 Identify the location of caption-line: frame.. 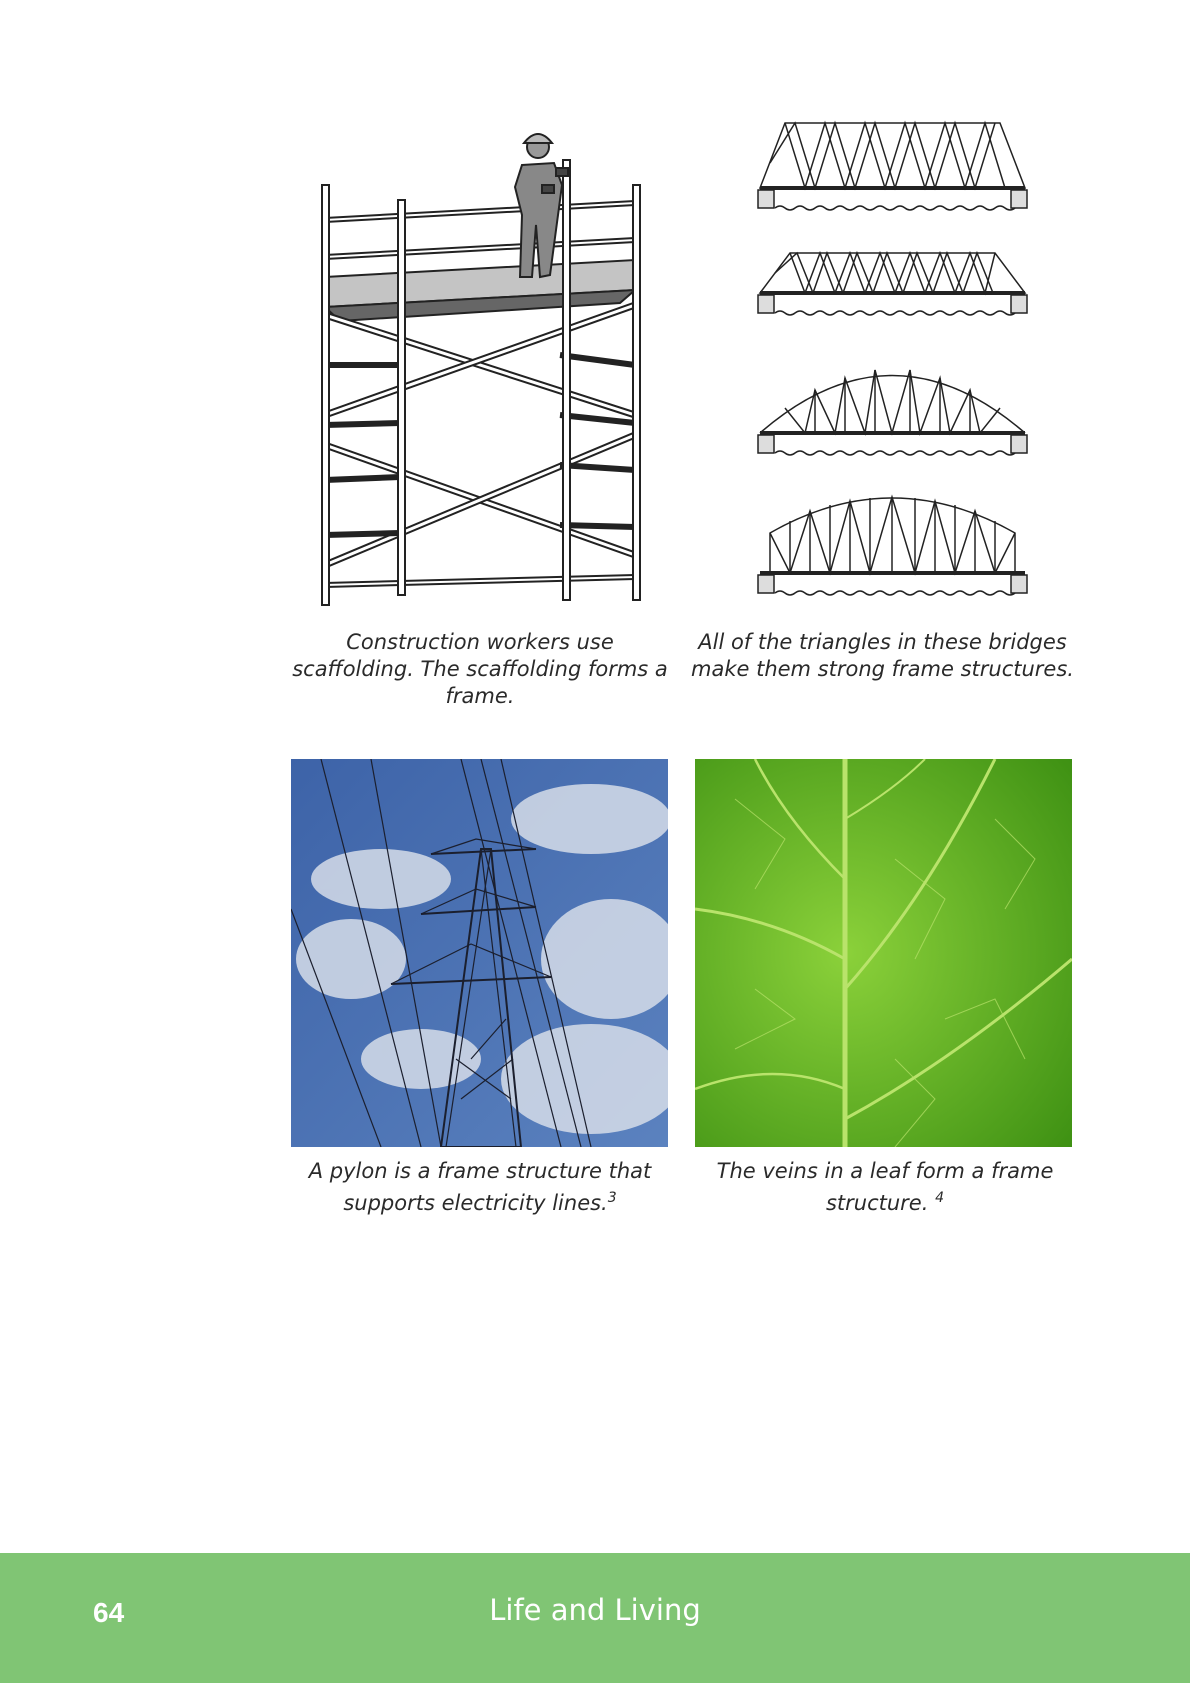
(480, 696).